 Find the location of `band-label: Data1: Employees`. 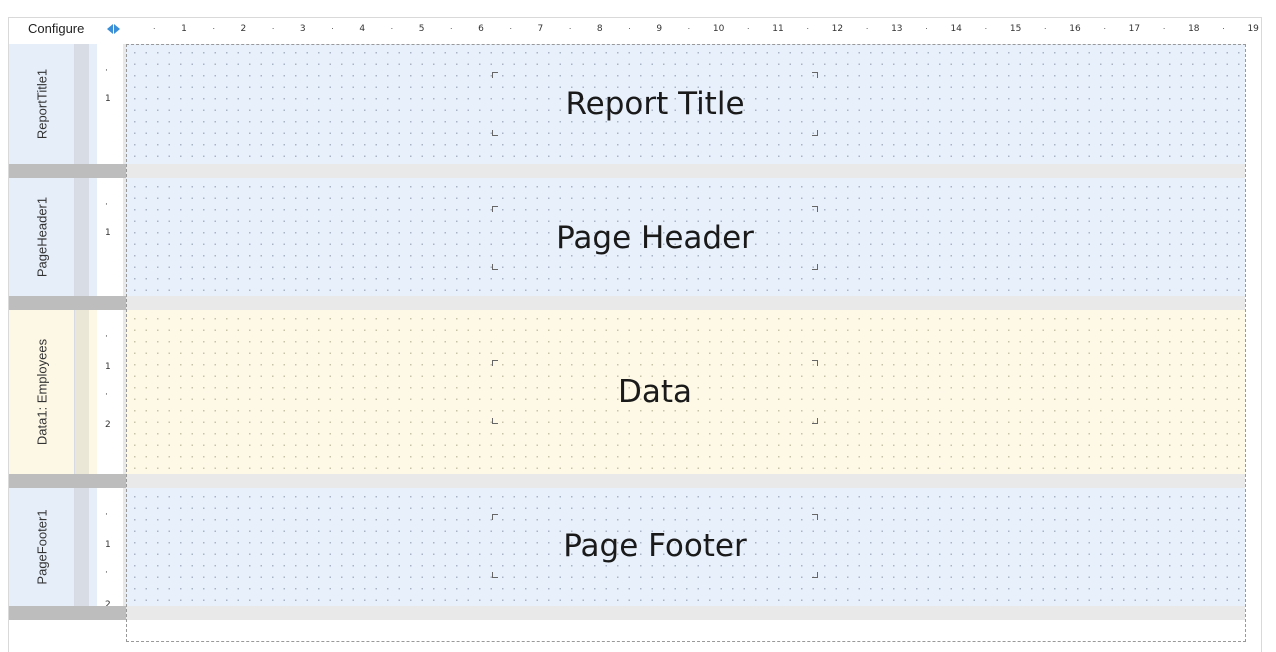

band-label: Data1: Employees is located at coordinates (42, 392).